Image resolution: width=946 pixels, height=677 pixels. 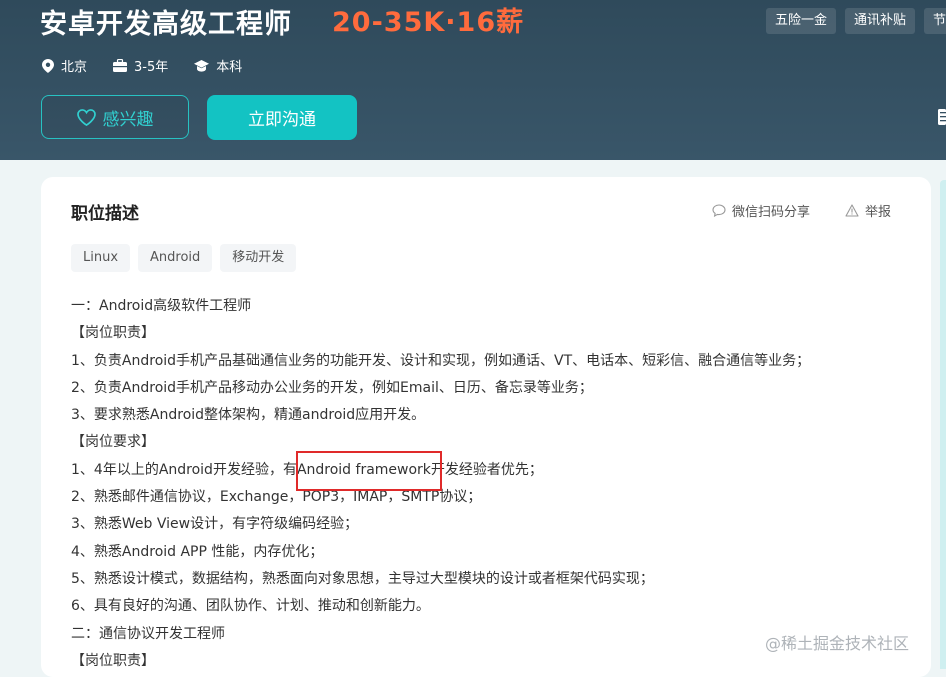 What do you see at coordinates (250, 606) in the screenshot?
I see `description-line: 6、具有良好的沟通、团队协作、计划、推动和创新能力。` at bounding box center [250, 606].